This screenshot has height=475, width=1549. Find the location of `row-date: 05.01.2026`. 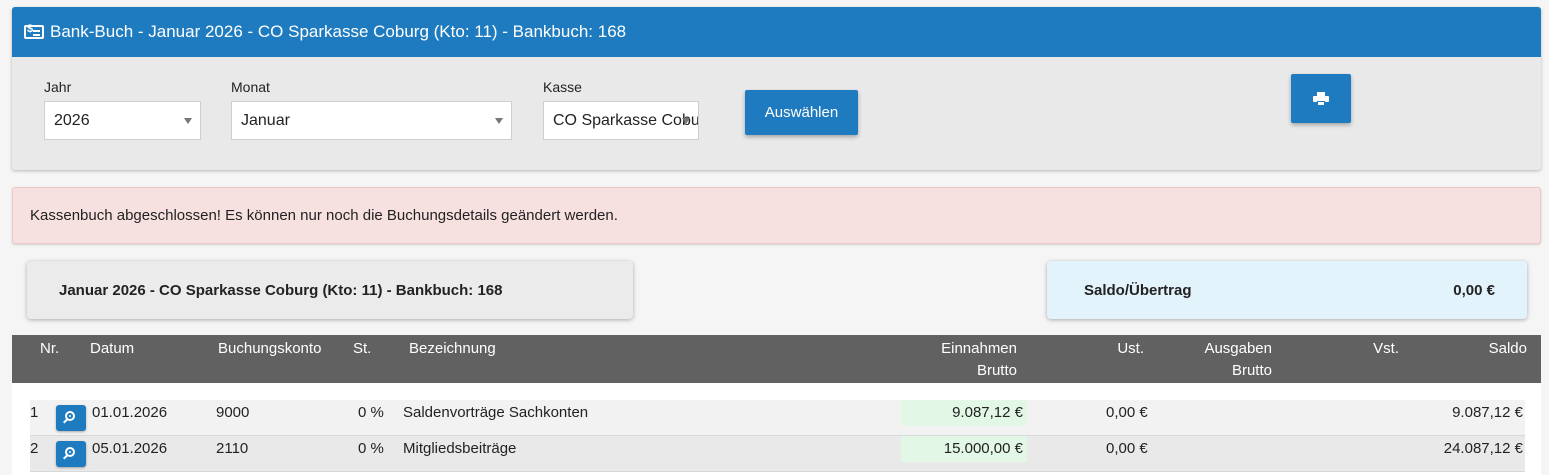

row-date: 05.01.2026 is located at coordinates (130, 448).